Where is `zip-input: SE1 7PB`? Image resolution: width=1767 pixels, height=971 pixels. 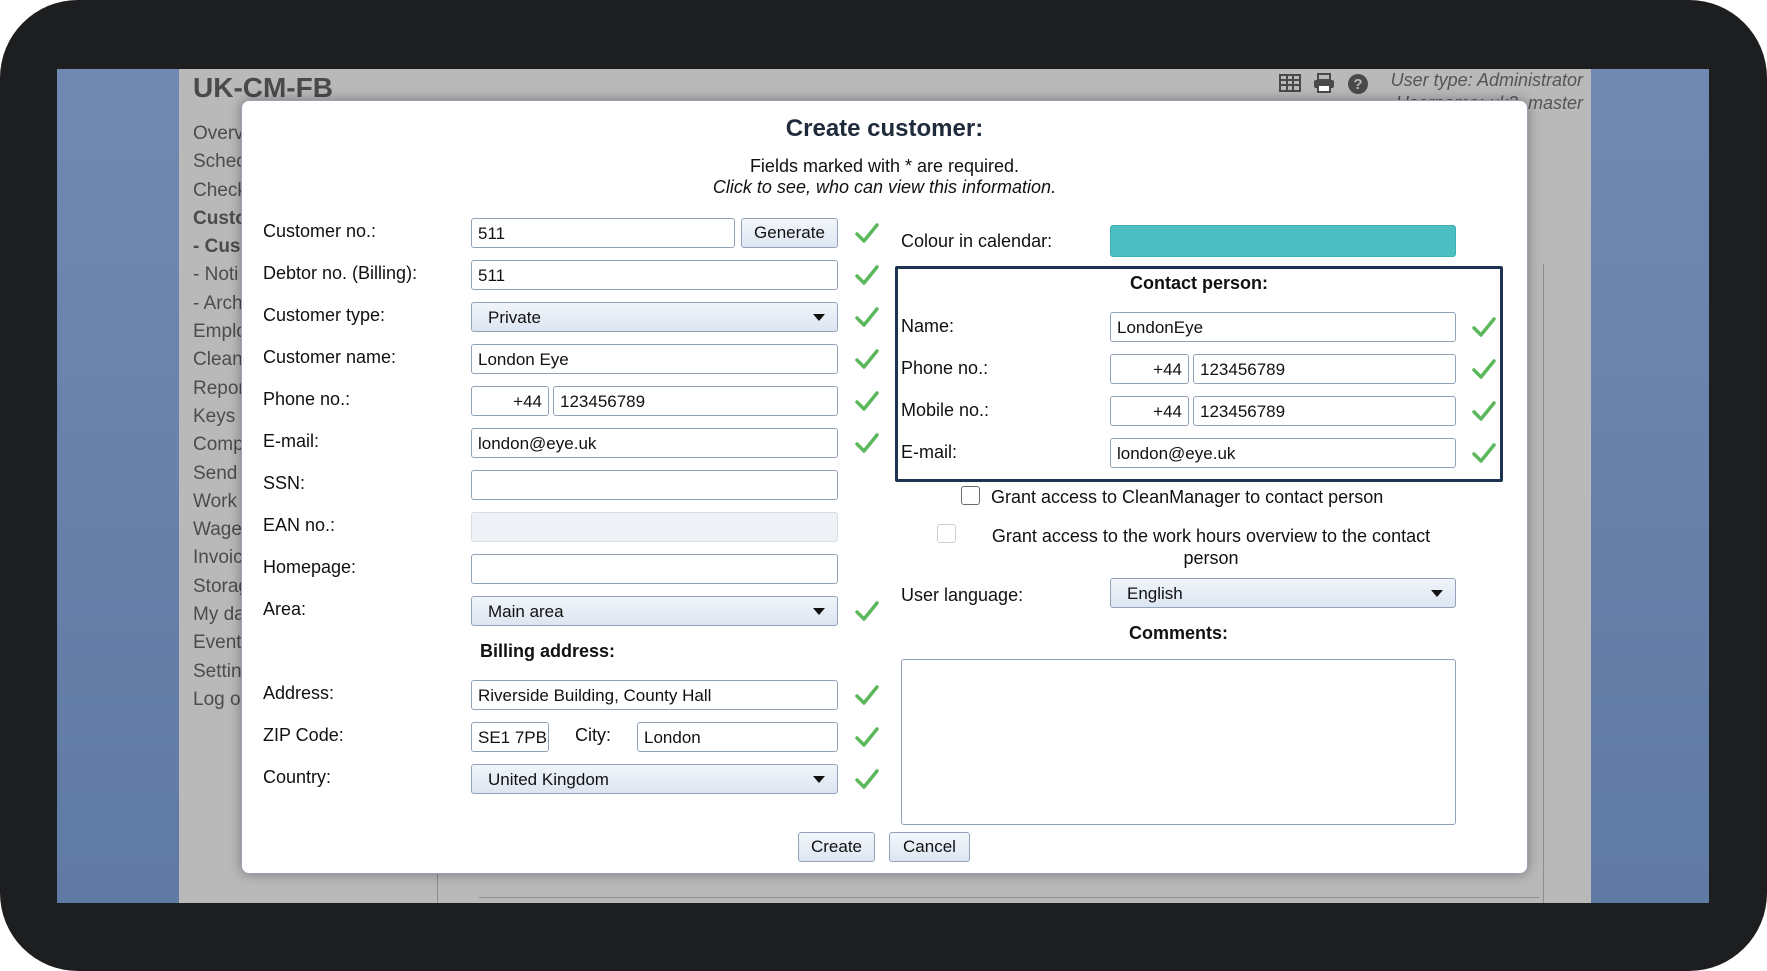 zip-input: SE1 7PB is located at coordinates (510, 737).